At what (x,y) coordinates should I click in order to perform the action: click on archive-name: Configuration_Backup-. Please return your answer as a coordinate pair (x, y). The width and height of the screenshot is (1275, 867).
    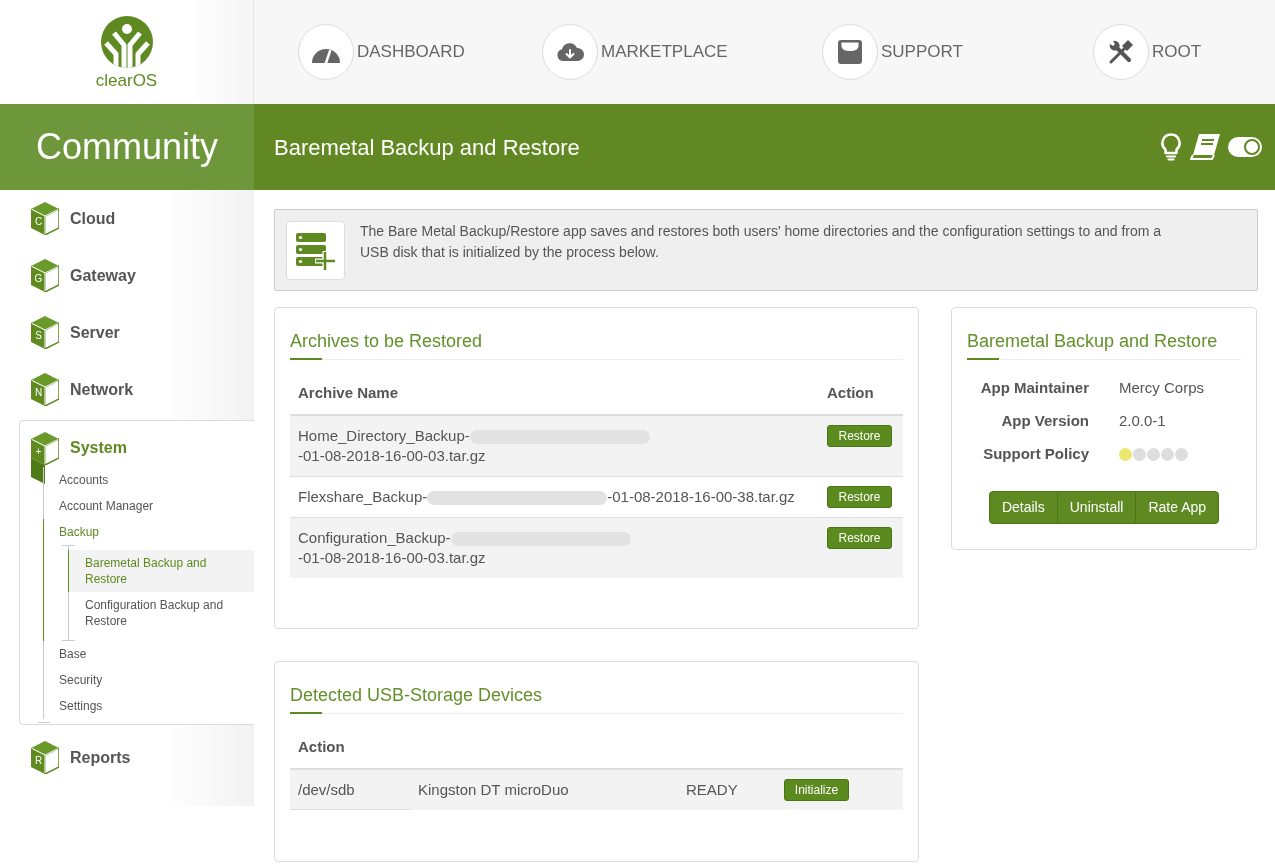
    Looking at the image, I should click on (374, 537).